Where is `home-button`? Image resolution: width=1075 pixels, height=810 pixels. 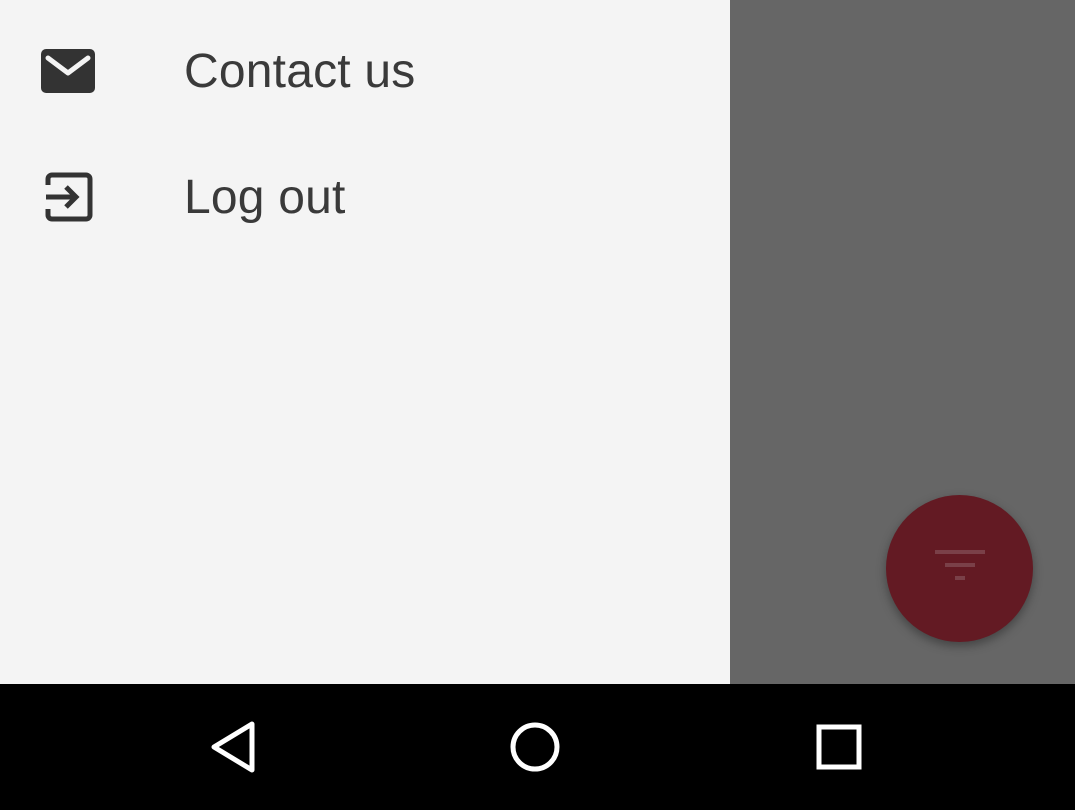
home-button is located at coordinates (535, 749).